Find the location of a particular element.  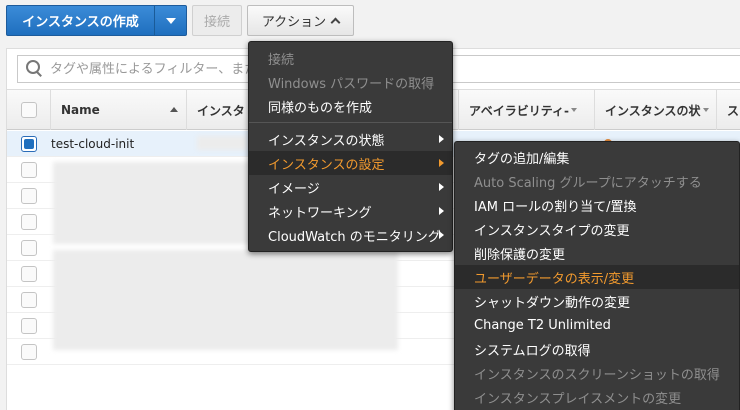

column-label-name: Name is located at coordinates (80, 110).